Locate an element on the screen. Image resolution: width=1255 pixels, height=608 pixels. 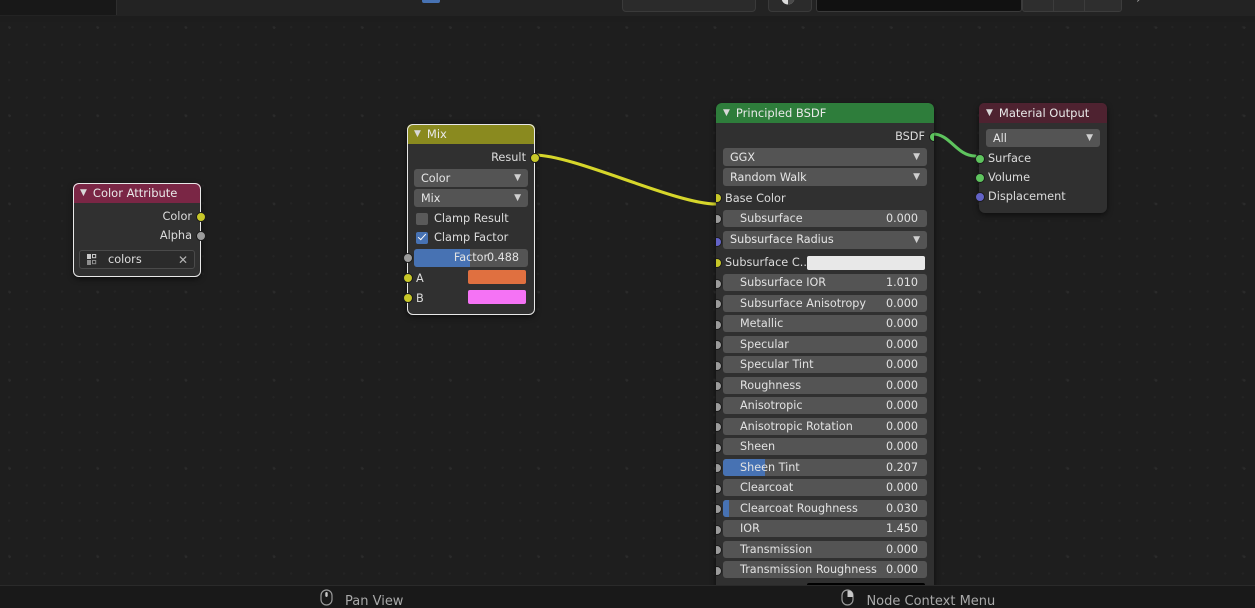
socket-clearcoat-roughness-in is located at coordinates (719, 509).